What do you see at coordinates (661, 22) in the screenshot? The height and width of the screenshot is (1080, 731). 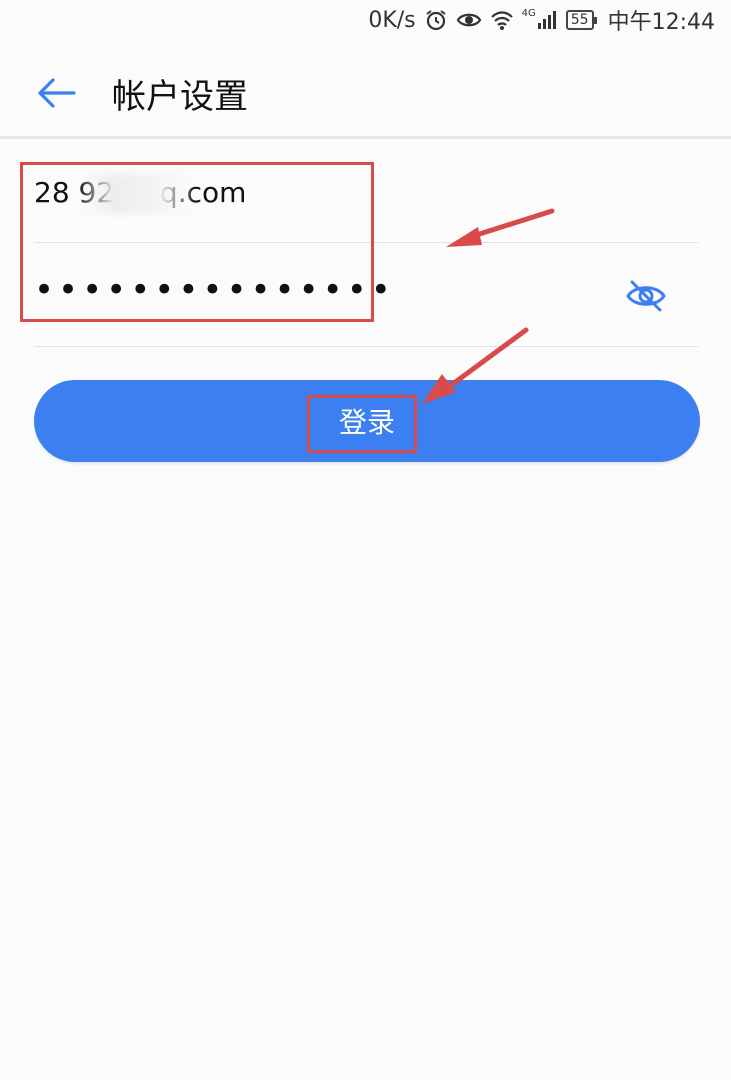 I see `status-time: 中午12:44` at bounding box center [661, 22].